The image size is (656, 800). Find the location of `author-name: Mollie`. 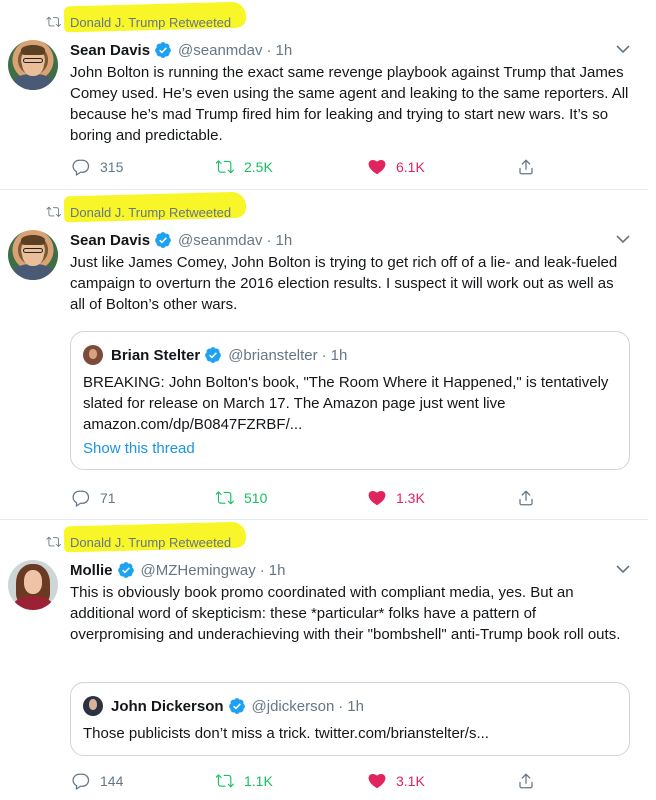

author-name: Mollie is located at coordinates (91, 570).